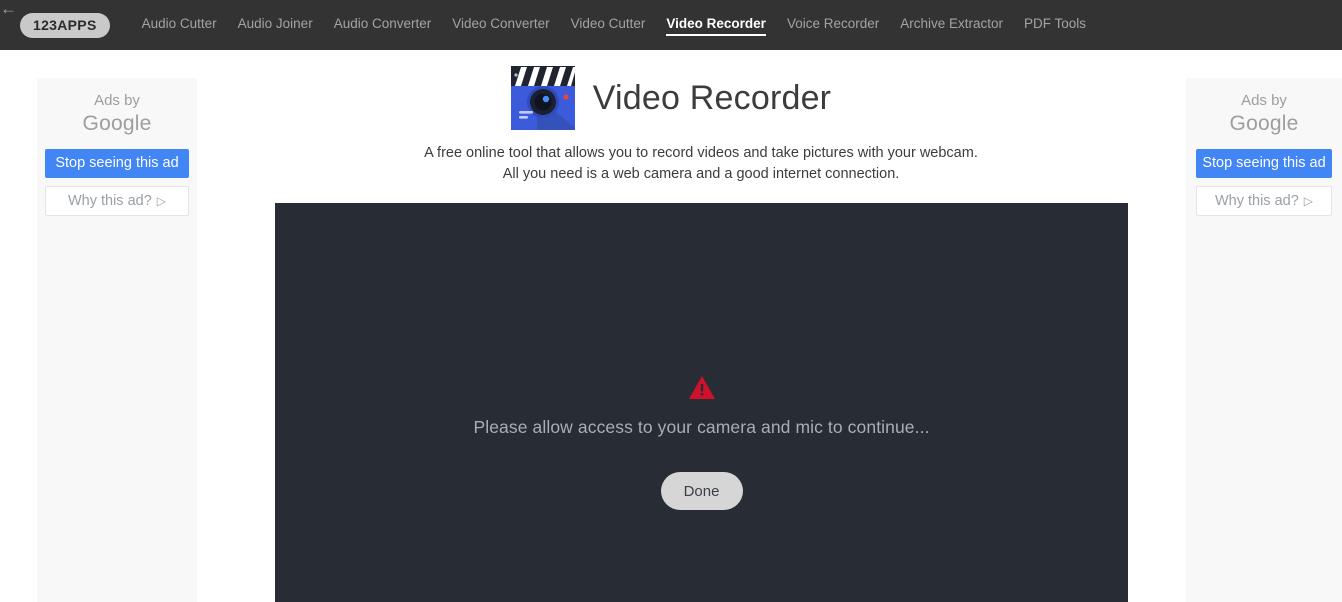 The height and width of the screenshot is (602, 1342). I want to click on nav-item-video-cutter: Video Cutter, so click(608, 25).